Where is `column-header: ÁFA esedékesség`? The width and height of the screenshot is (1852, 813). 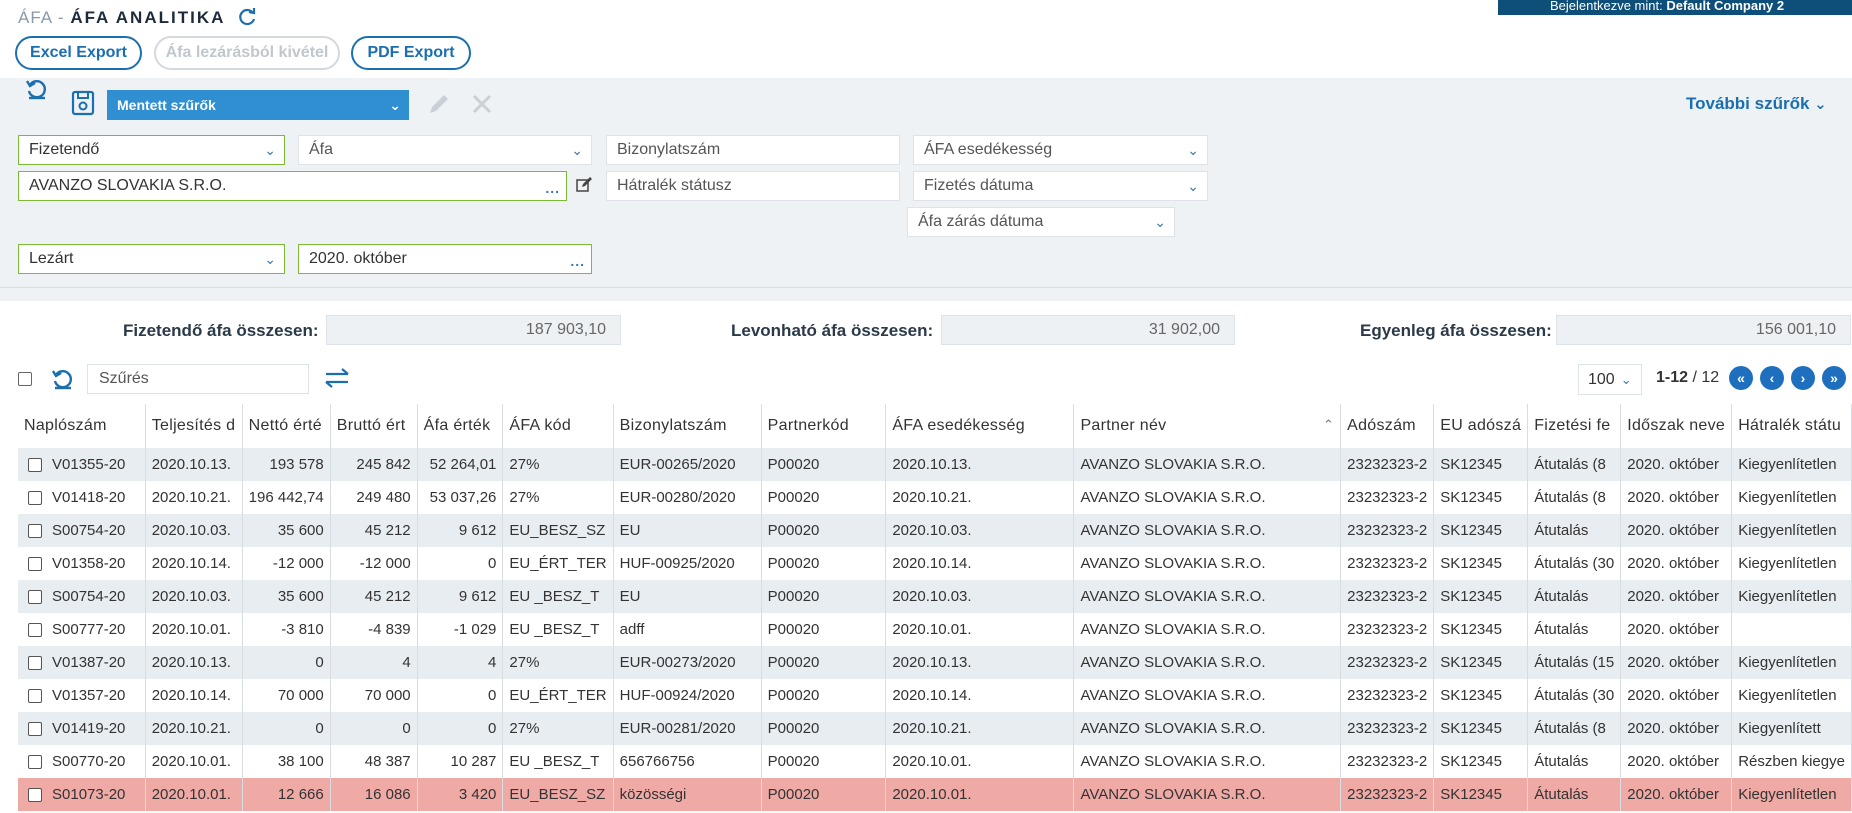 column-header: ÁFA esedékesség is located at coordinates (980, 426).